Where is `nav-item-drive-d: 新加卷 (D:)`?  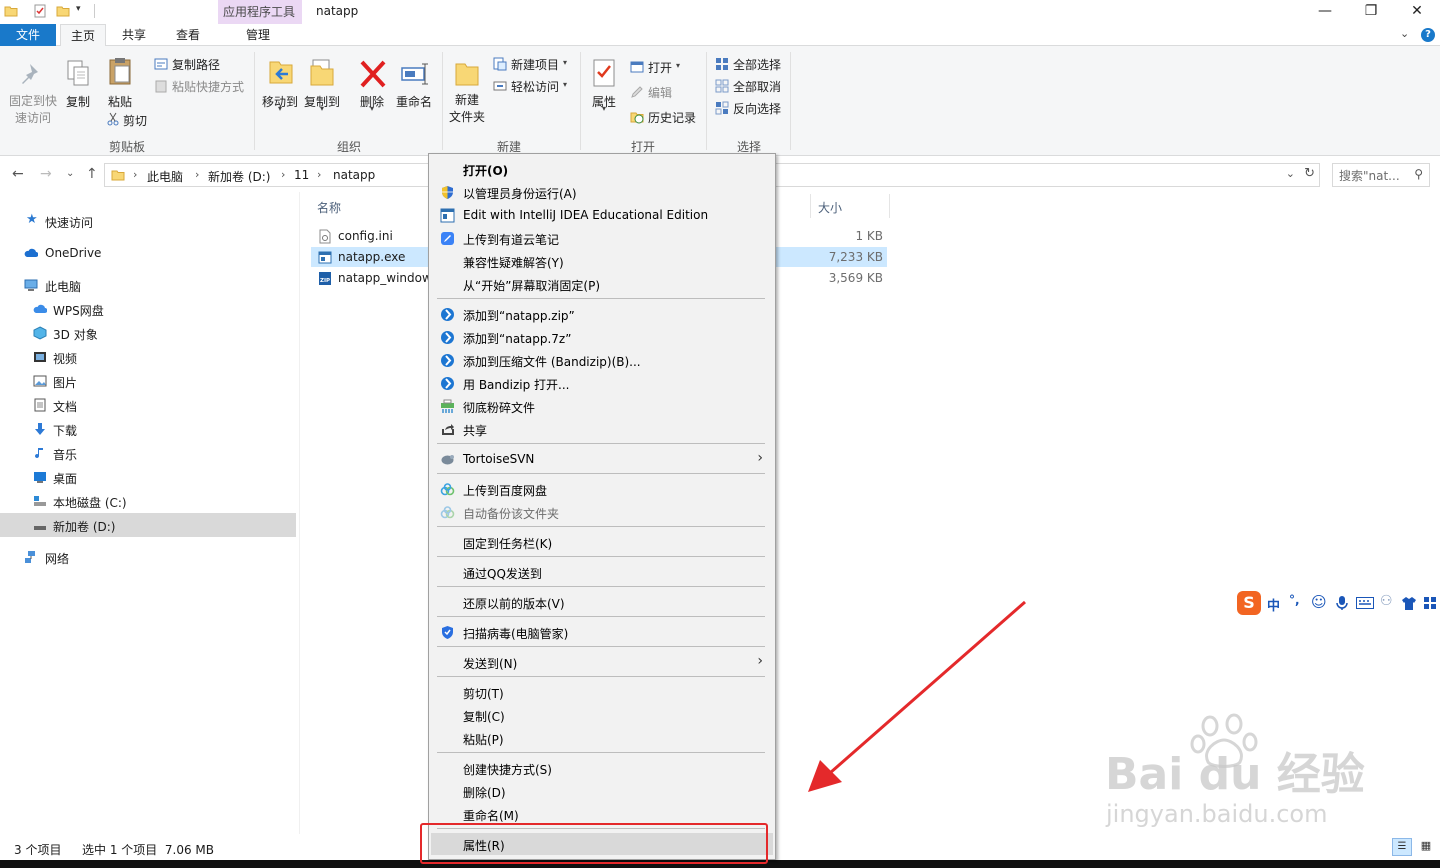
nav-item-drive-d: 新加卷 (D:) is located at coordinates (148, 525).